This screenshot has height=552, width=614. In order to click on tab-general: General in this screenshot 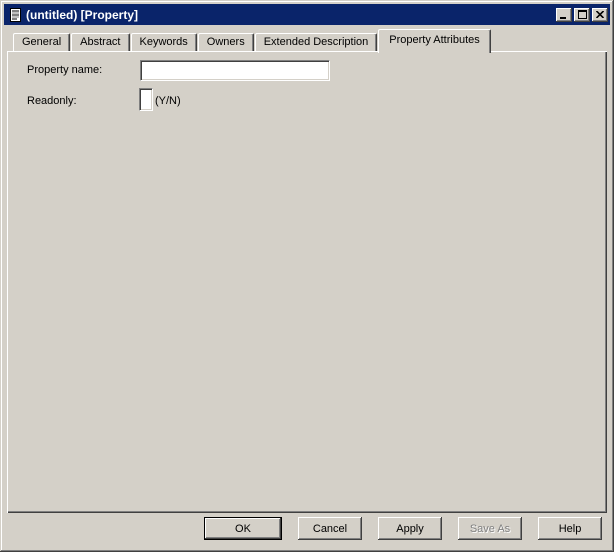, I will do `click(42, 42)`.